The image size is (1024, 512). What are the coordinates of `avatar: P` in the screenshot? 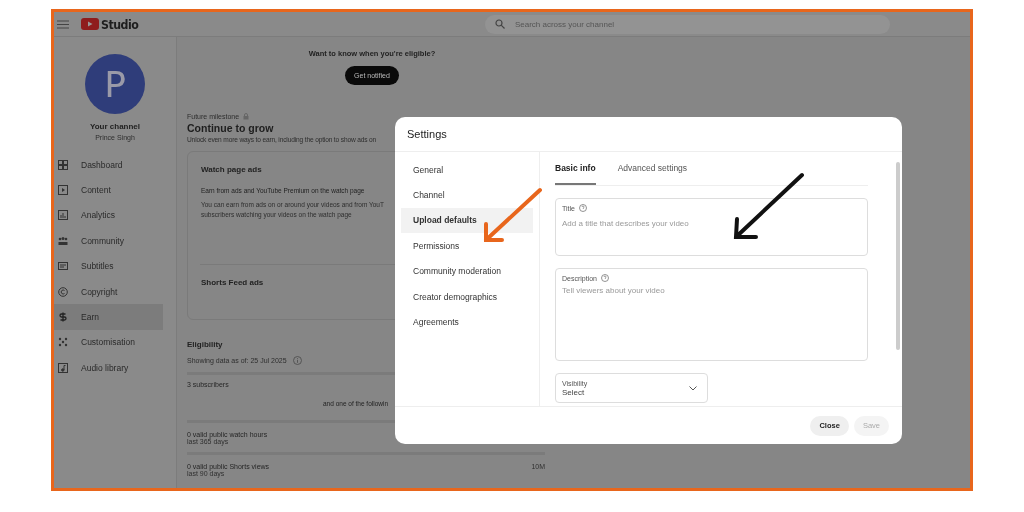 It's located at (115, 84).